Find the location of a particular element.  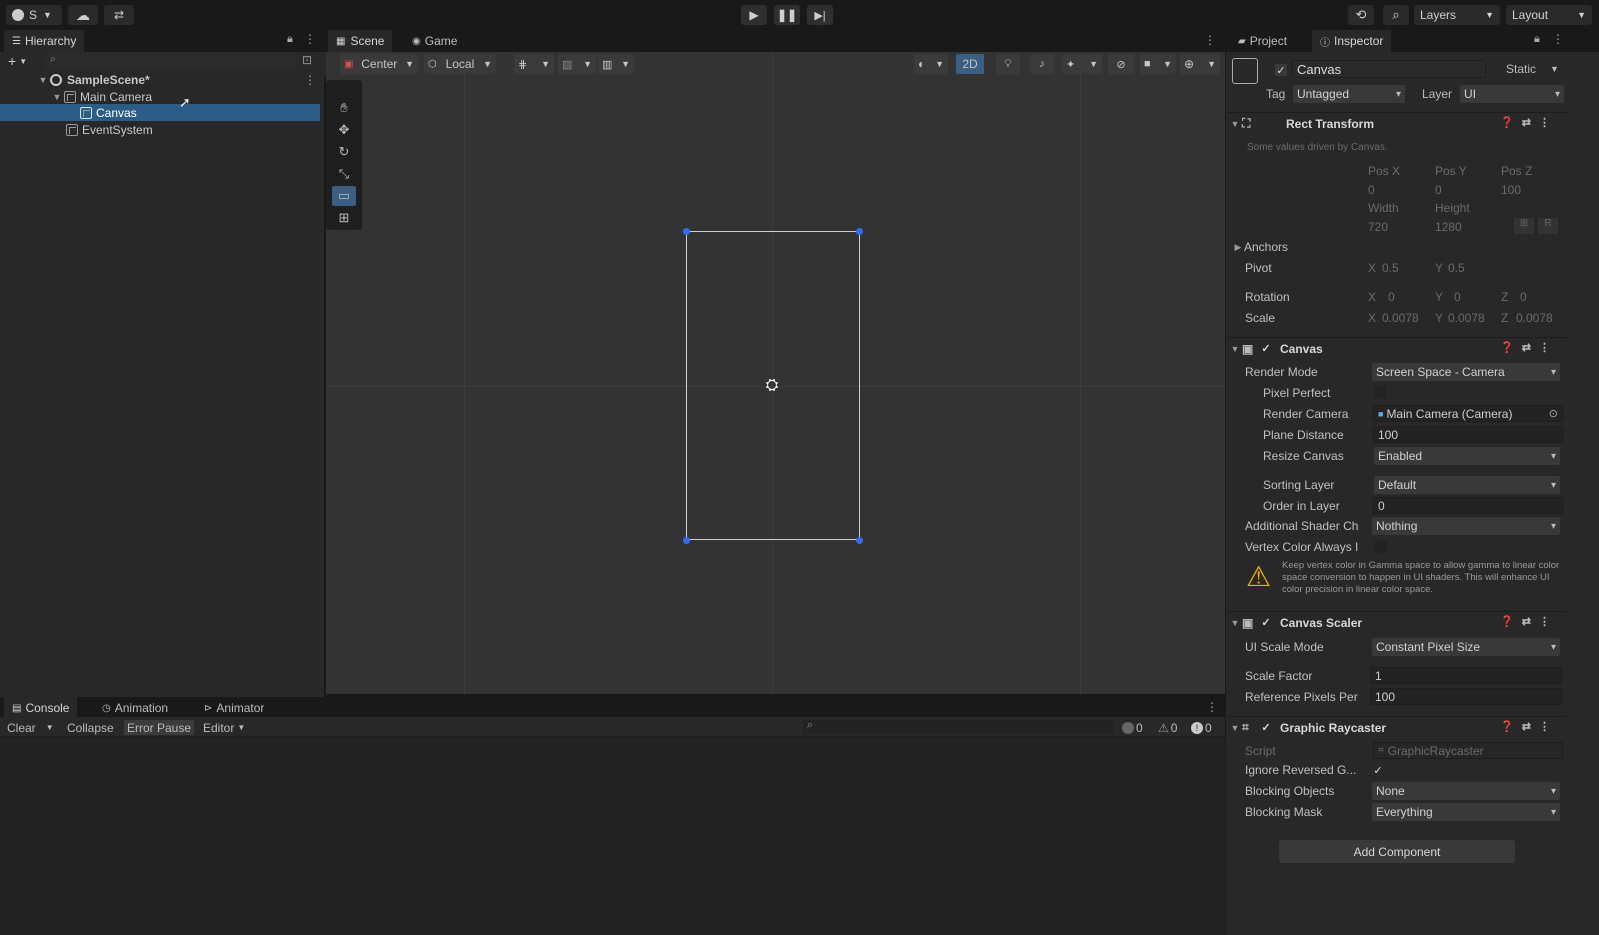

camera-gizmo-icon: ⛭ is located at coordinates (772, 386).